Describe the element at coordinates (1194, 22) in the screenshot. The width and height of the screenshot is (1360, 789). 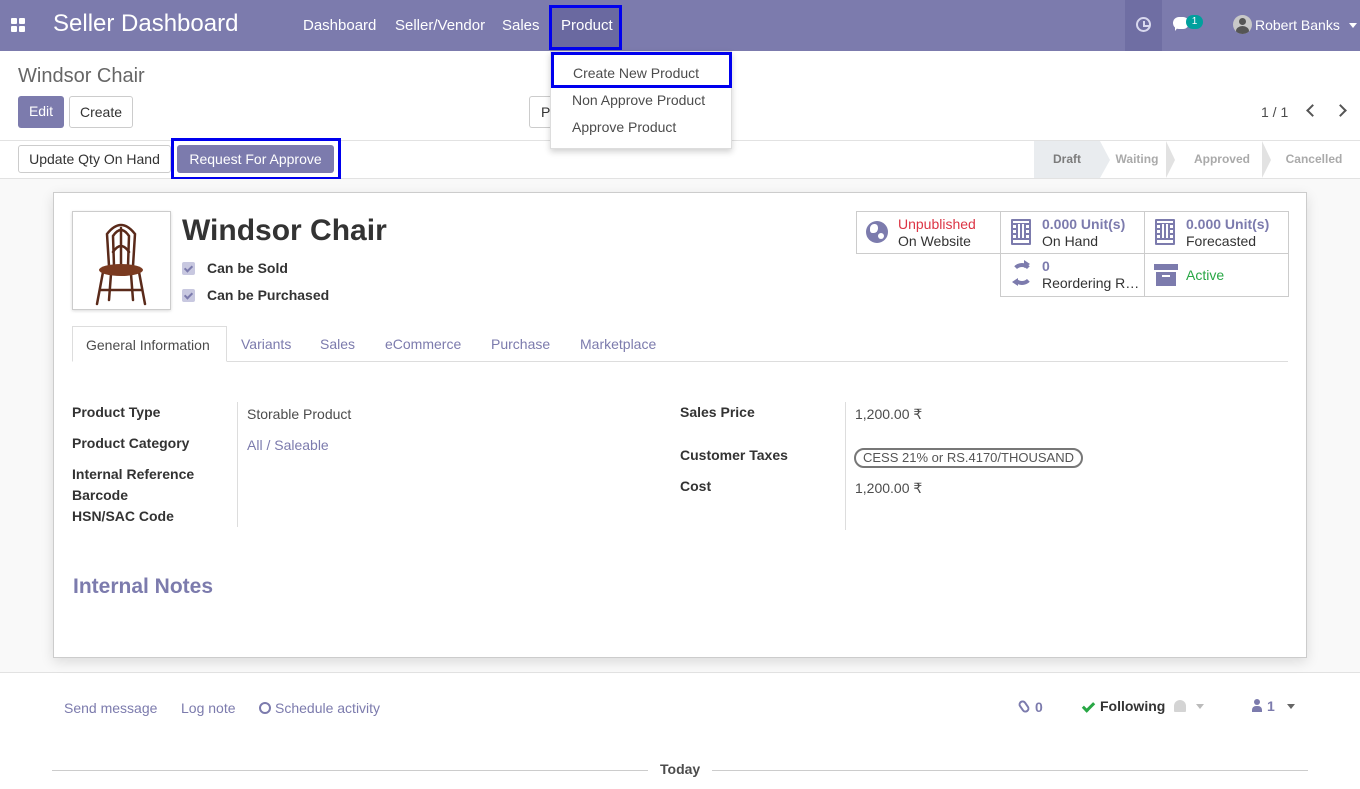
I see `message-count-badge: 1` at that location.